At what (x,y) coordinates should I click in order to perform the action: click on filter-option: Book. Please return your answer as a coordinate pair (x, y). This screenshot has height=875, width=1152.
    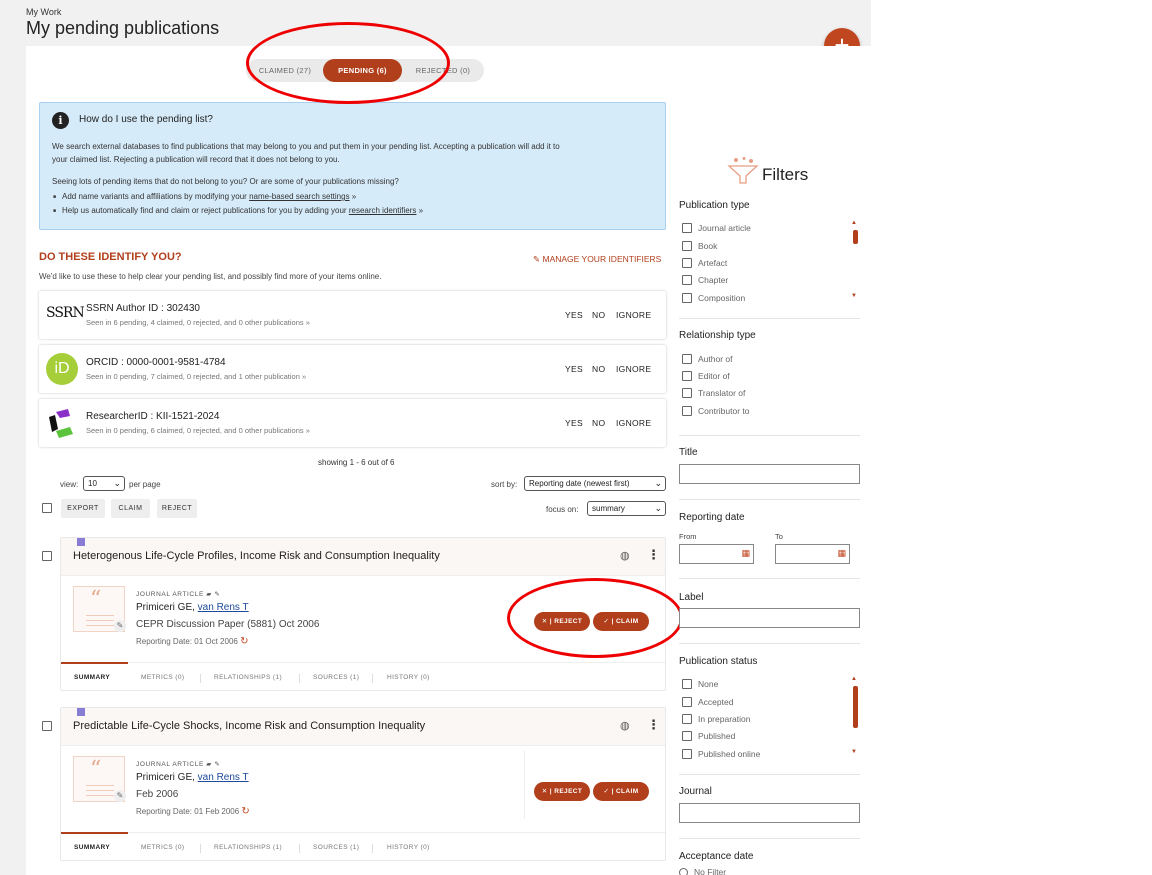
    Looking at the image, I should click on (708, 246).